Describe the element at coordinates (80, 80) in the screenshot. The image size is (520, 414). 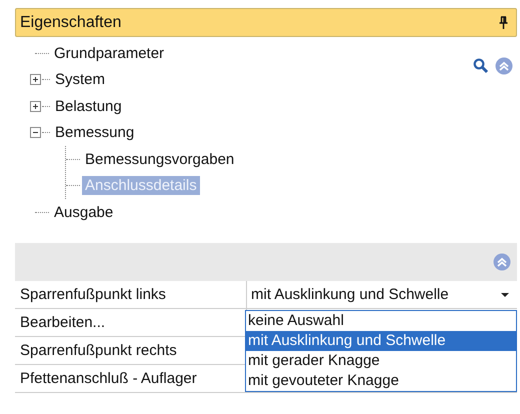
I see `tree-item: System` at that location.